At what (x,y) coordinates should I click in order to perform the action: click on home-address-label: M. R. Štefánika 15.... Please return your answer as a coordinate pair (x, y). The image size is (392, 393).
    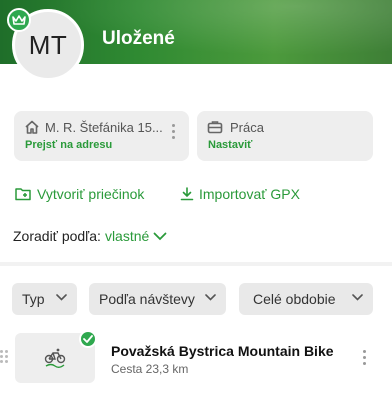
    Looking at the image, I should click on (104, 127).